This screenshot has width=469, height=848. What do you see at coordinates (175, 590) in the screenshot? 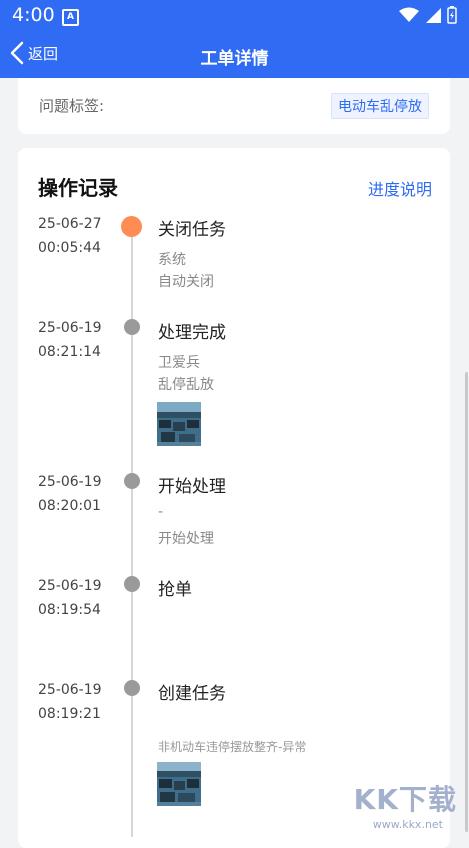
I see `record-action: 抢单` at bounding box center [175, 590].